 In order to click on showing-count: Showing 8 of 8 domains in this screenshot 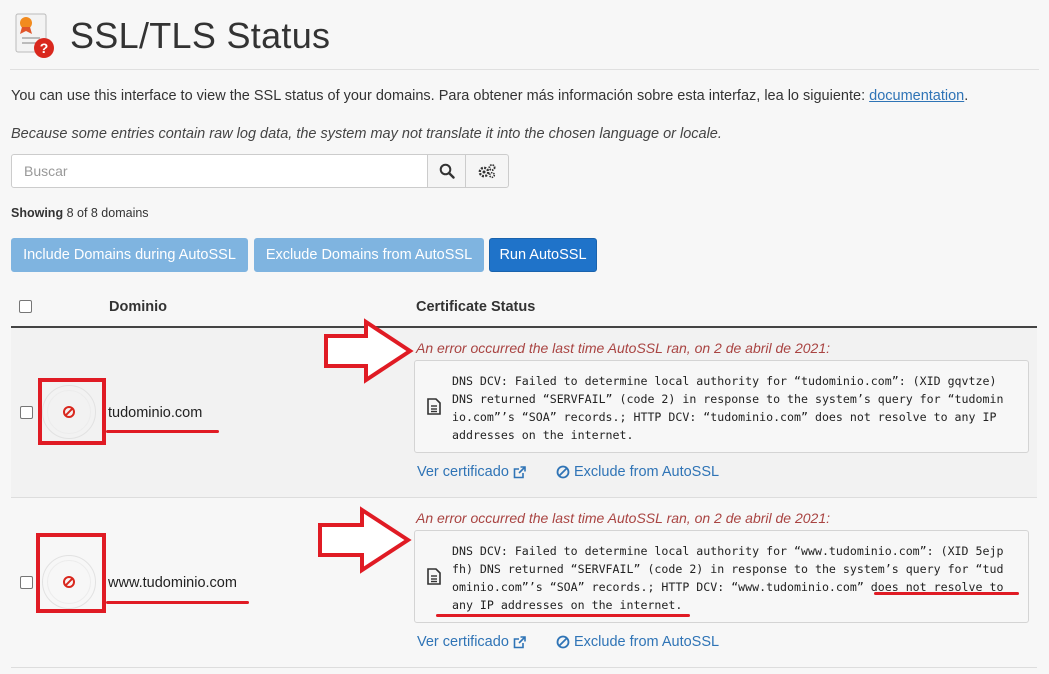, I will do `click(80, 213)`.